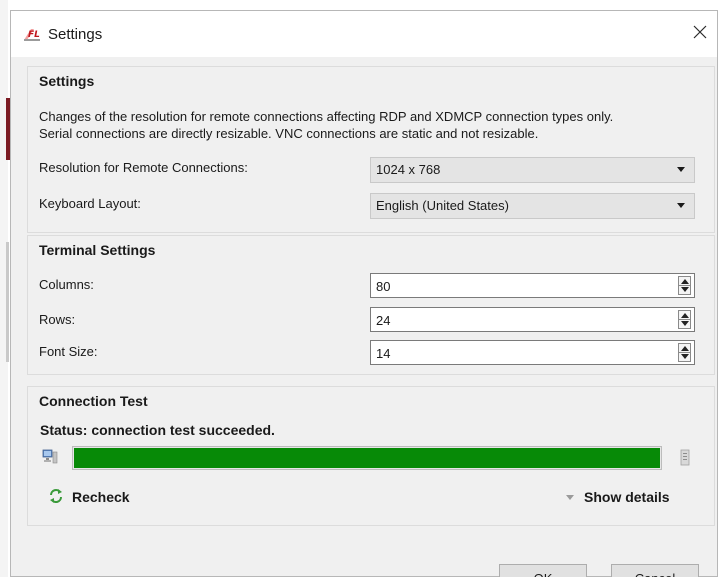 The width and height of the screenshot is (720, 577). Describe the element at coordinates (97, 250) in the screenshot. I see `terminal-settings-group-title: Terminal Settings` at that location.